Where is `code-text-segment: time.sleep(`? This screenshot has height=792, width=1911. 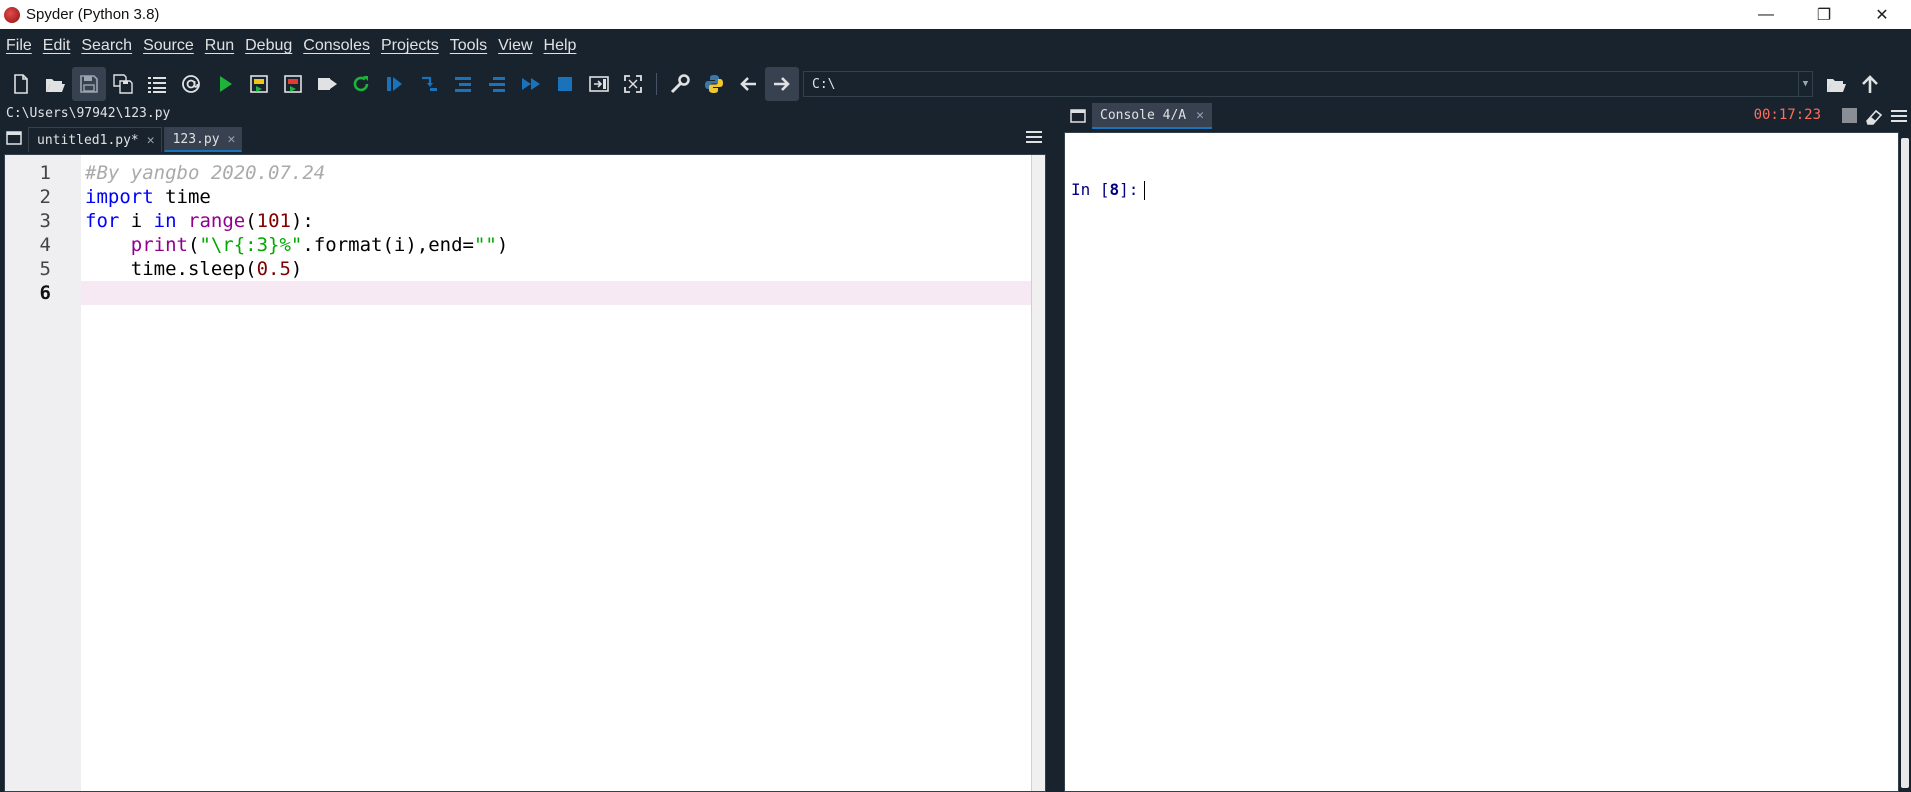 code-text-segment: time.sleep( is located at coordinates (171, 269).